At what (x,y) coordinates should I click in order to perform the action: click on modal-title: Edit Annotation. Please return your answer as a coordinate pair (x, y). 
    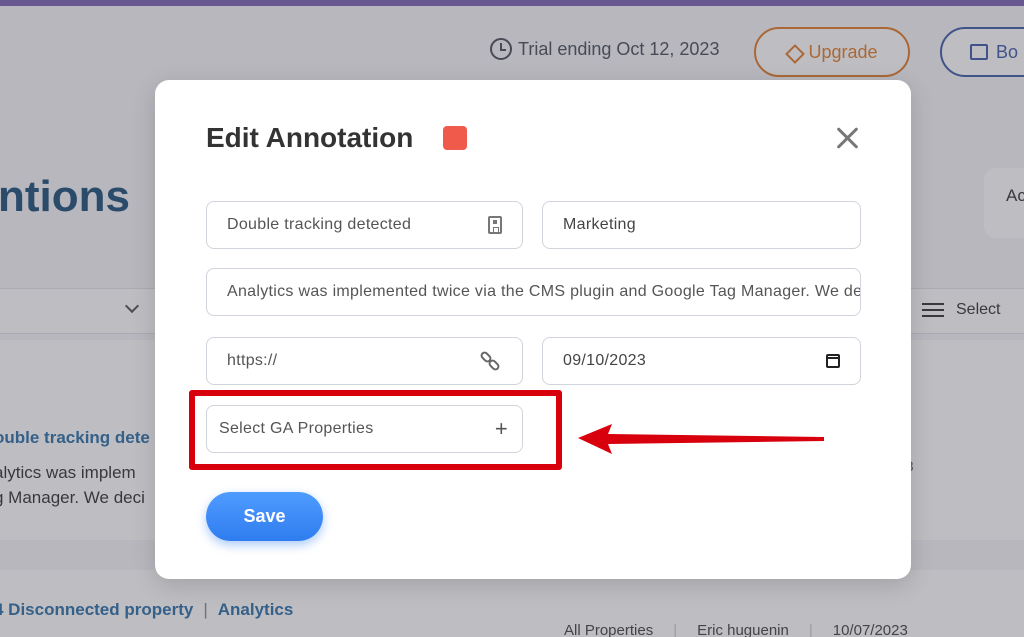
    Looking at the image, I should click on (310, 137).